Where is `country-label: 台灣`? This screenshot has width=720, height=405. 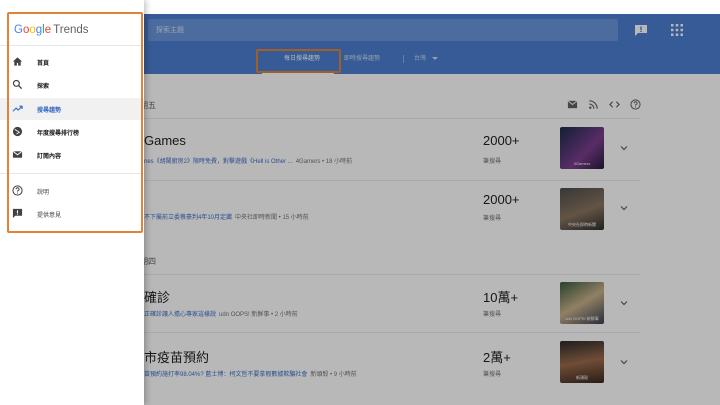 country-label: 台灣 is located at coordinates (420, 59).